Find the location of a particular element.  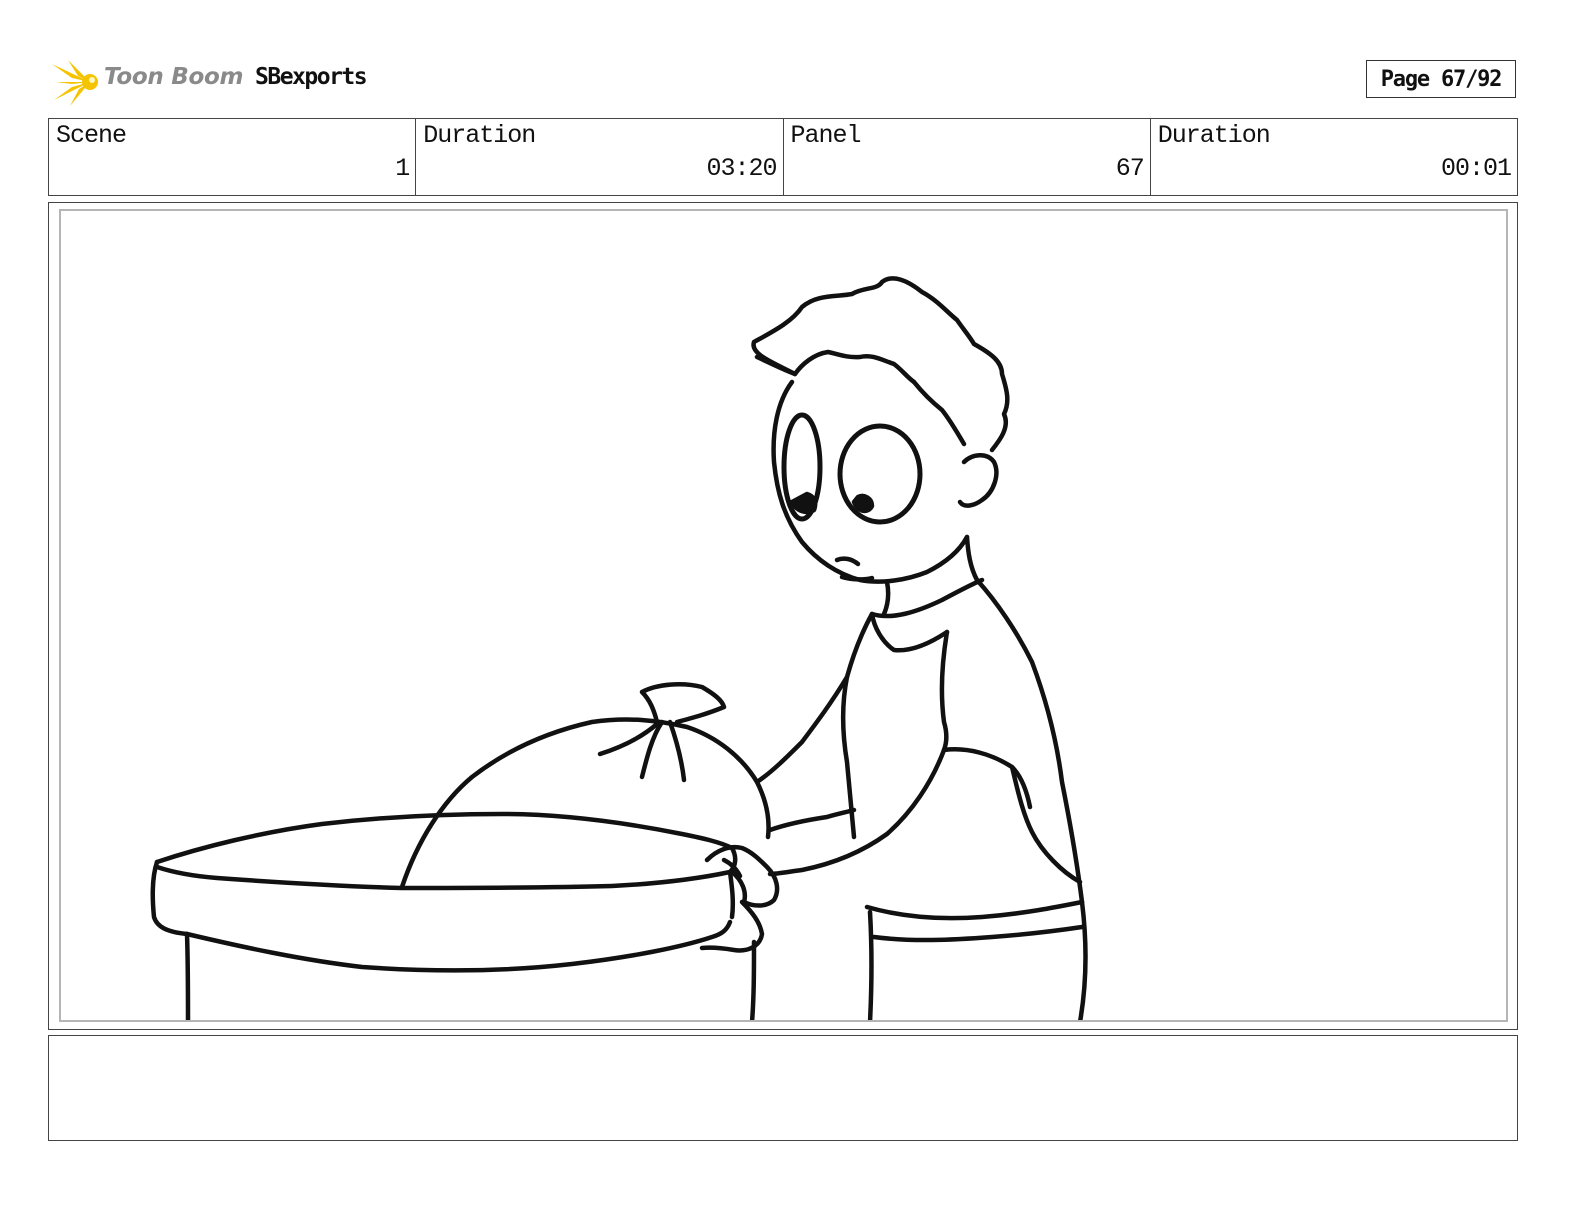

panel-duration-cell: Duration 00:01 is located at coordinates (1334, 157).